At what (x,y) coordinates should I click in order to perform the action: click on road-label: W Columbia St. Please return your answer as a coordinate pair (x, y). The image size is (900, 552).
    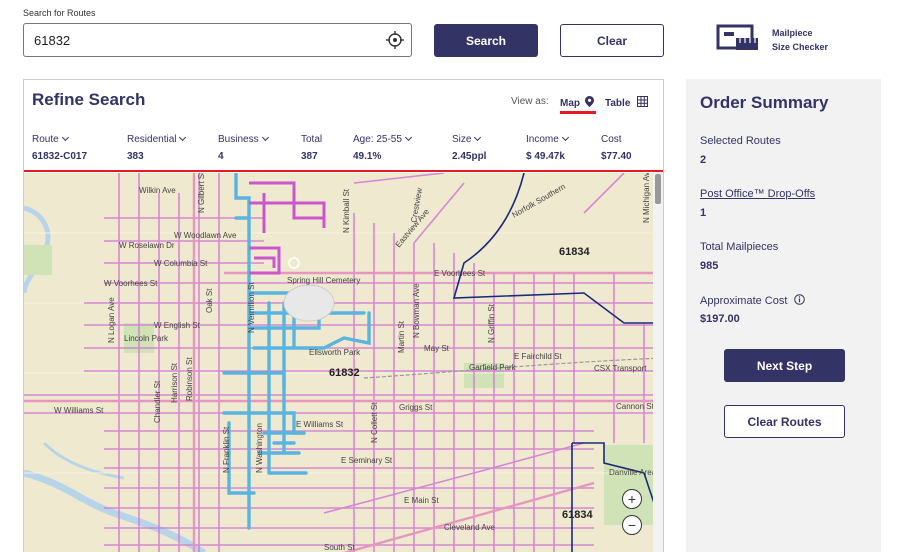
    Looking at the image, I should click on (181, 263).